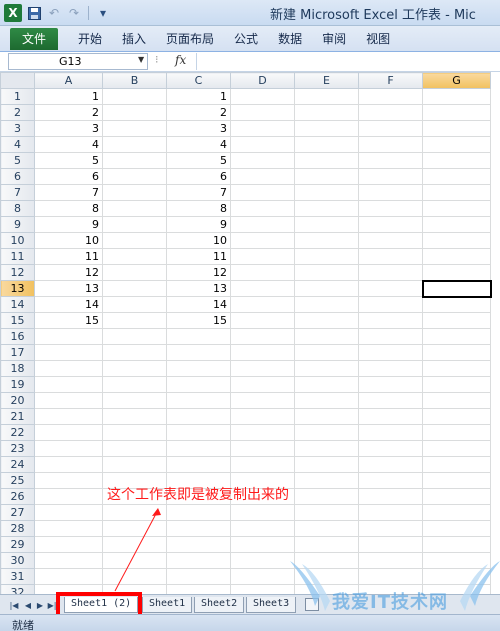 Image resolution: width=500 pixels, height=631 pixels. I want to click on cell-e16, so click(326, 336).